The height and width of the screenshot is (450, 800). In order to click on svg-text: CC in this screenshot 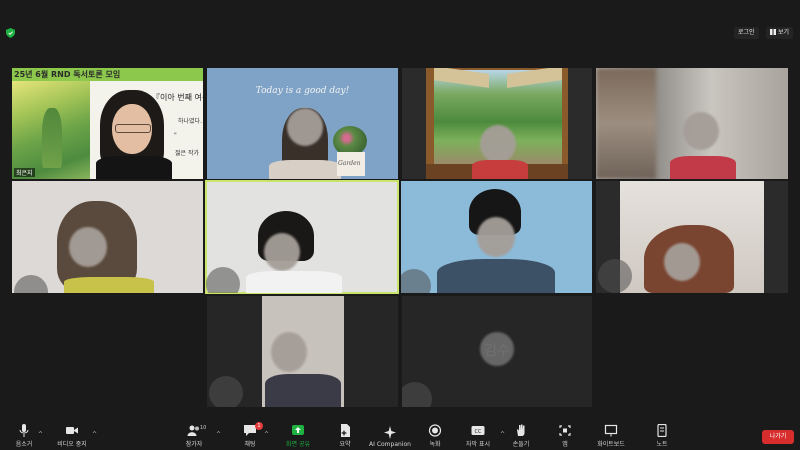, I will do `click(478, 432)`.